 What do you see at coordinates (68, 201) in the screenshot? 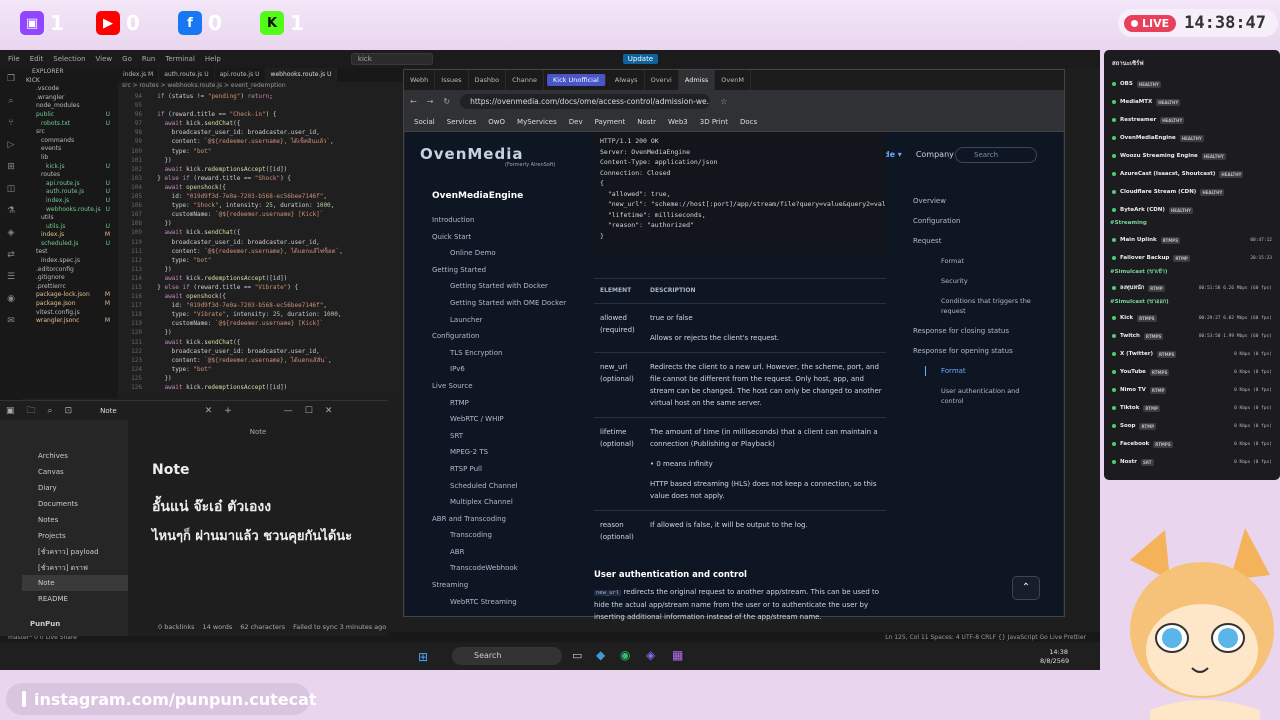
I see `tree-item: index.js U` at bounding box center [68, 201].